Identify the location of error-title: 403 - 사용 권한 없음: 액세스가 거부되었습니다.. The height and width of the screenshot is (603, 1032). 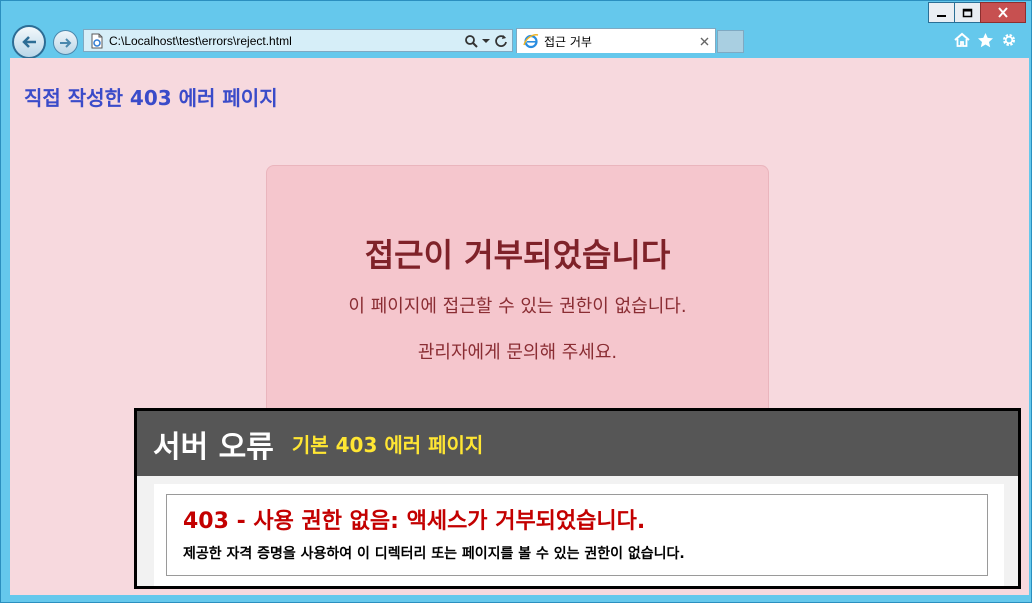
(414, 521).